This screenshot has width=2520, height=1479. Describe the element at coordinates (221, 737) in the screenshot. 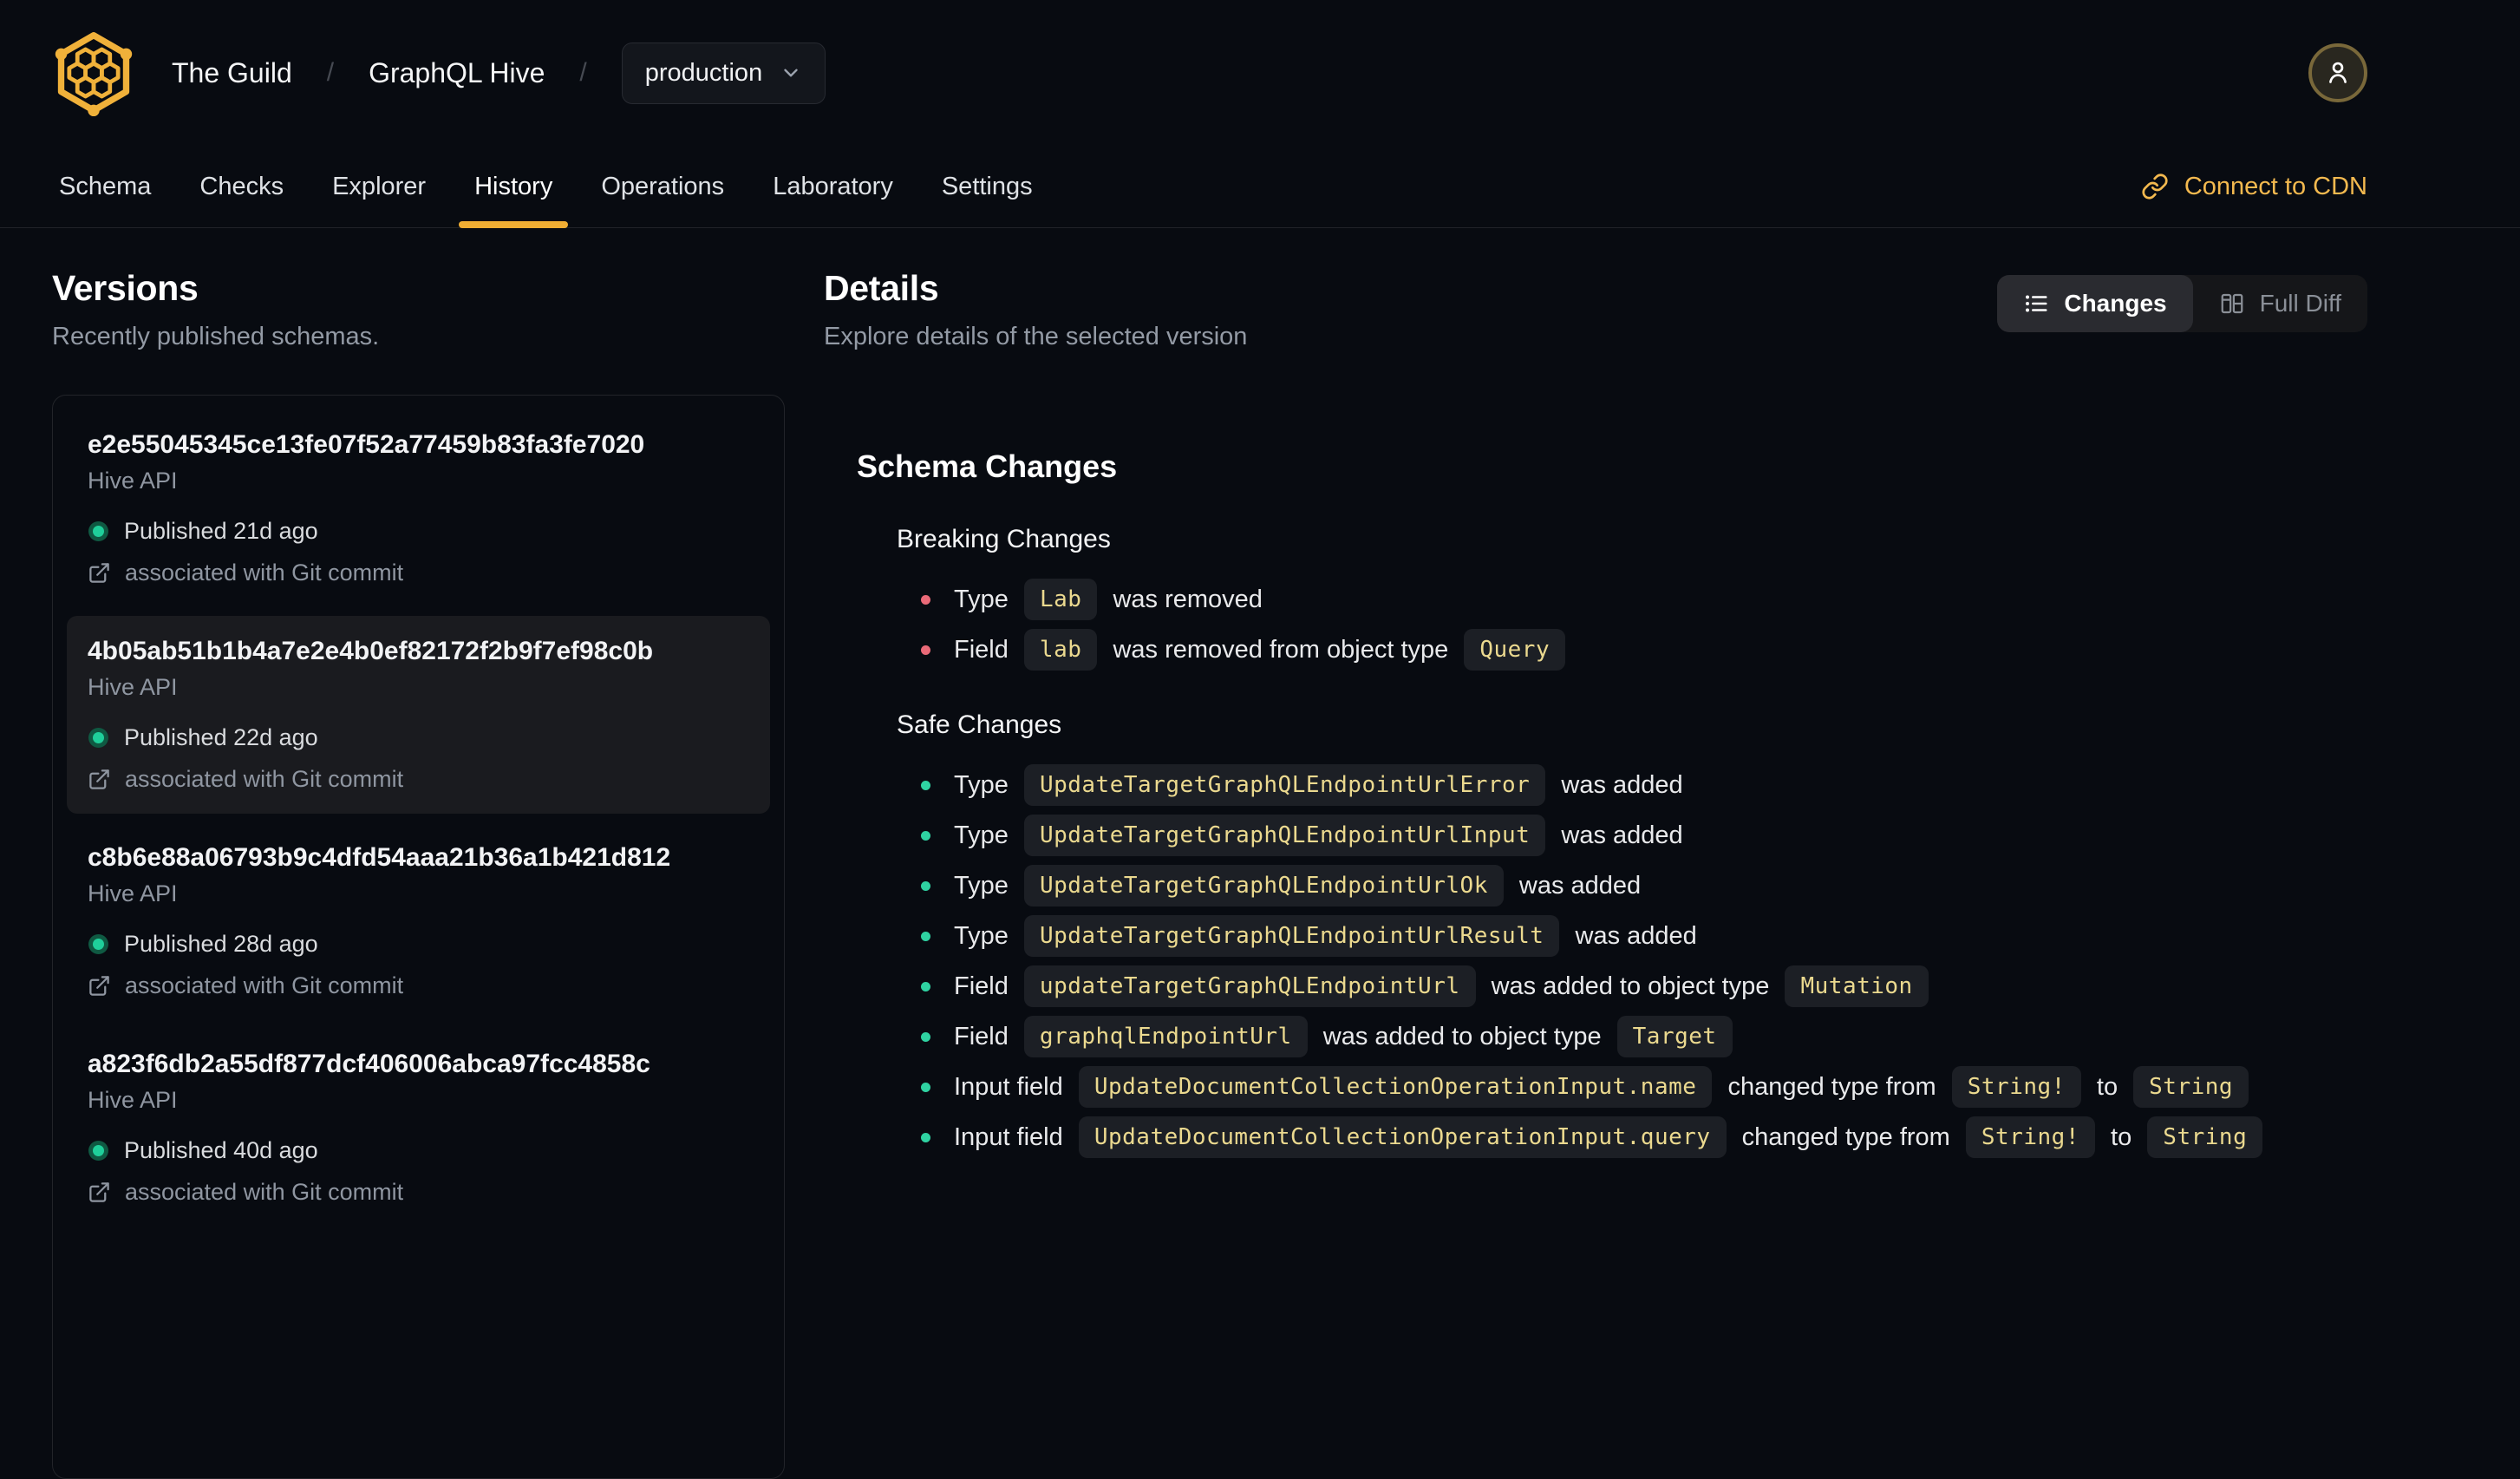

I see `version-published-label: Published 22d ago` at that location.